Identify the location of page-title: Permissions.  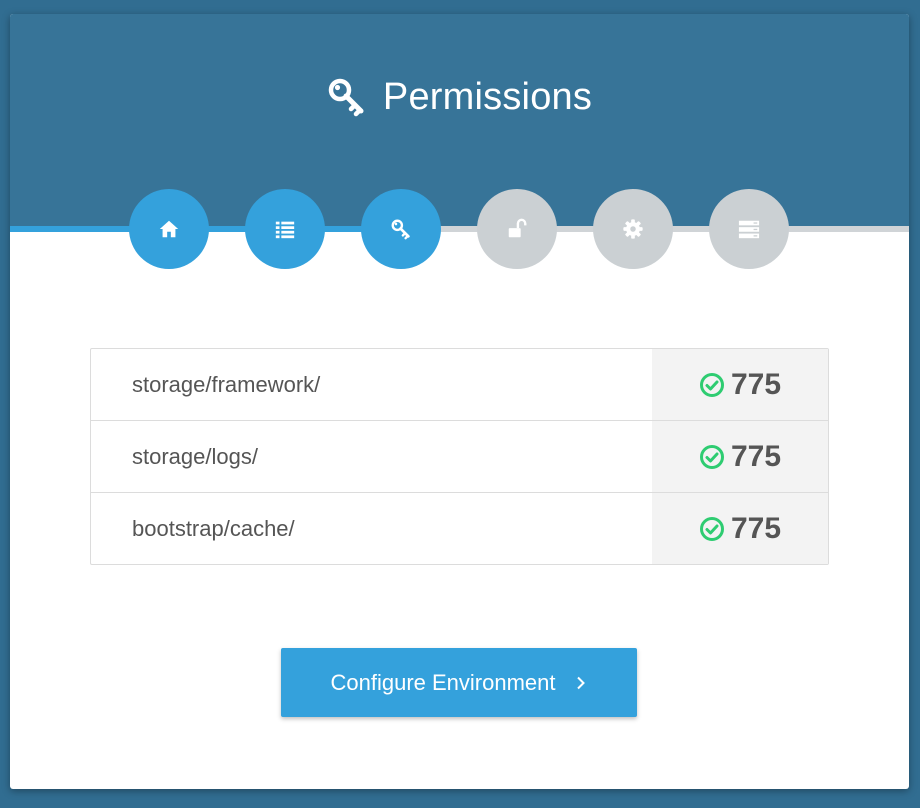
(459, 97).